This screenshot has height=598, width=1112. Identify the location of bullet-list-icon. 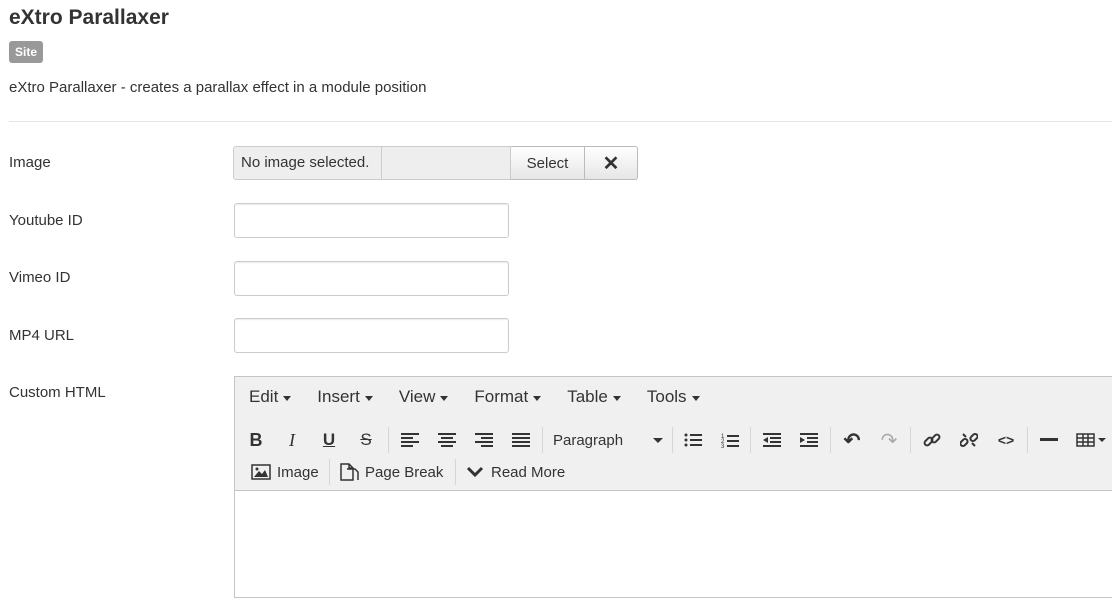
(693, 440).